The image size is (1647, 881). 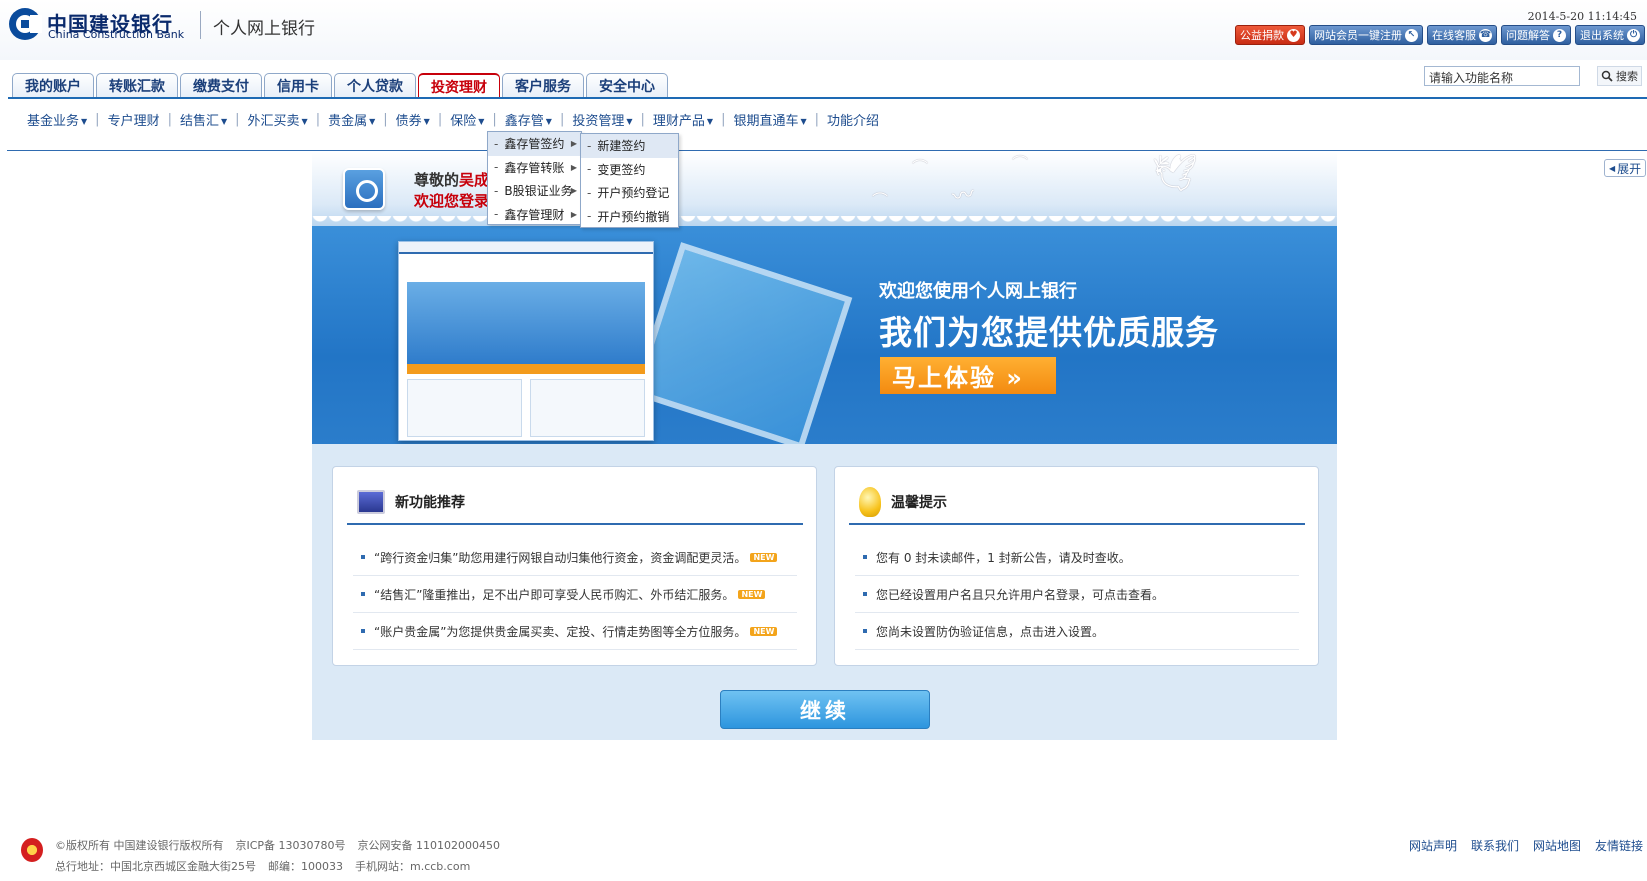 What do you see at coordinates (430, 503) in the screenshot?
I see `card-title: 新功能推荐` at bounding box center [430, 503].